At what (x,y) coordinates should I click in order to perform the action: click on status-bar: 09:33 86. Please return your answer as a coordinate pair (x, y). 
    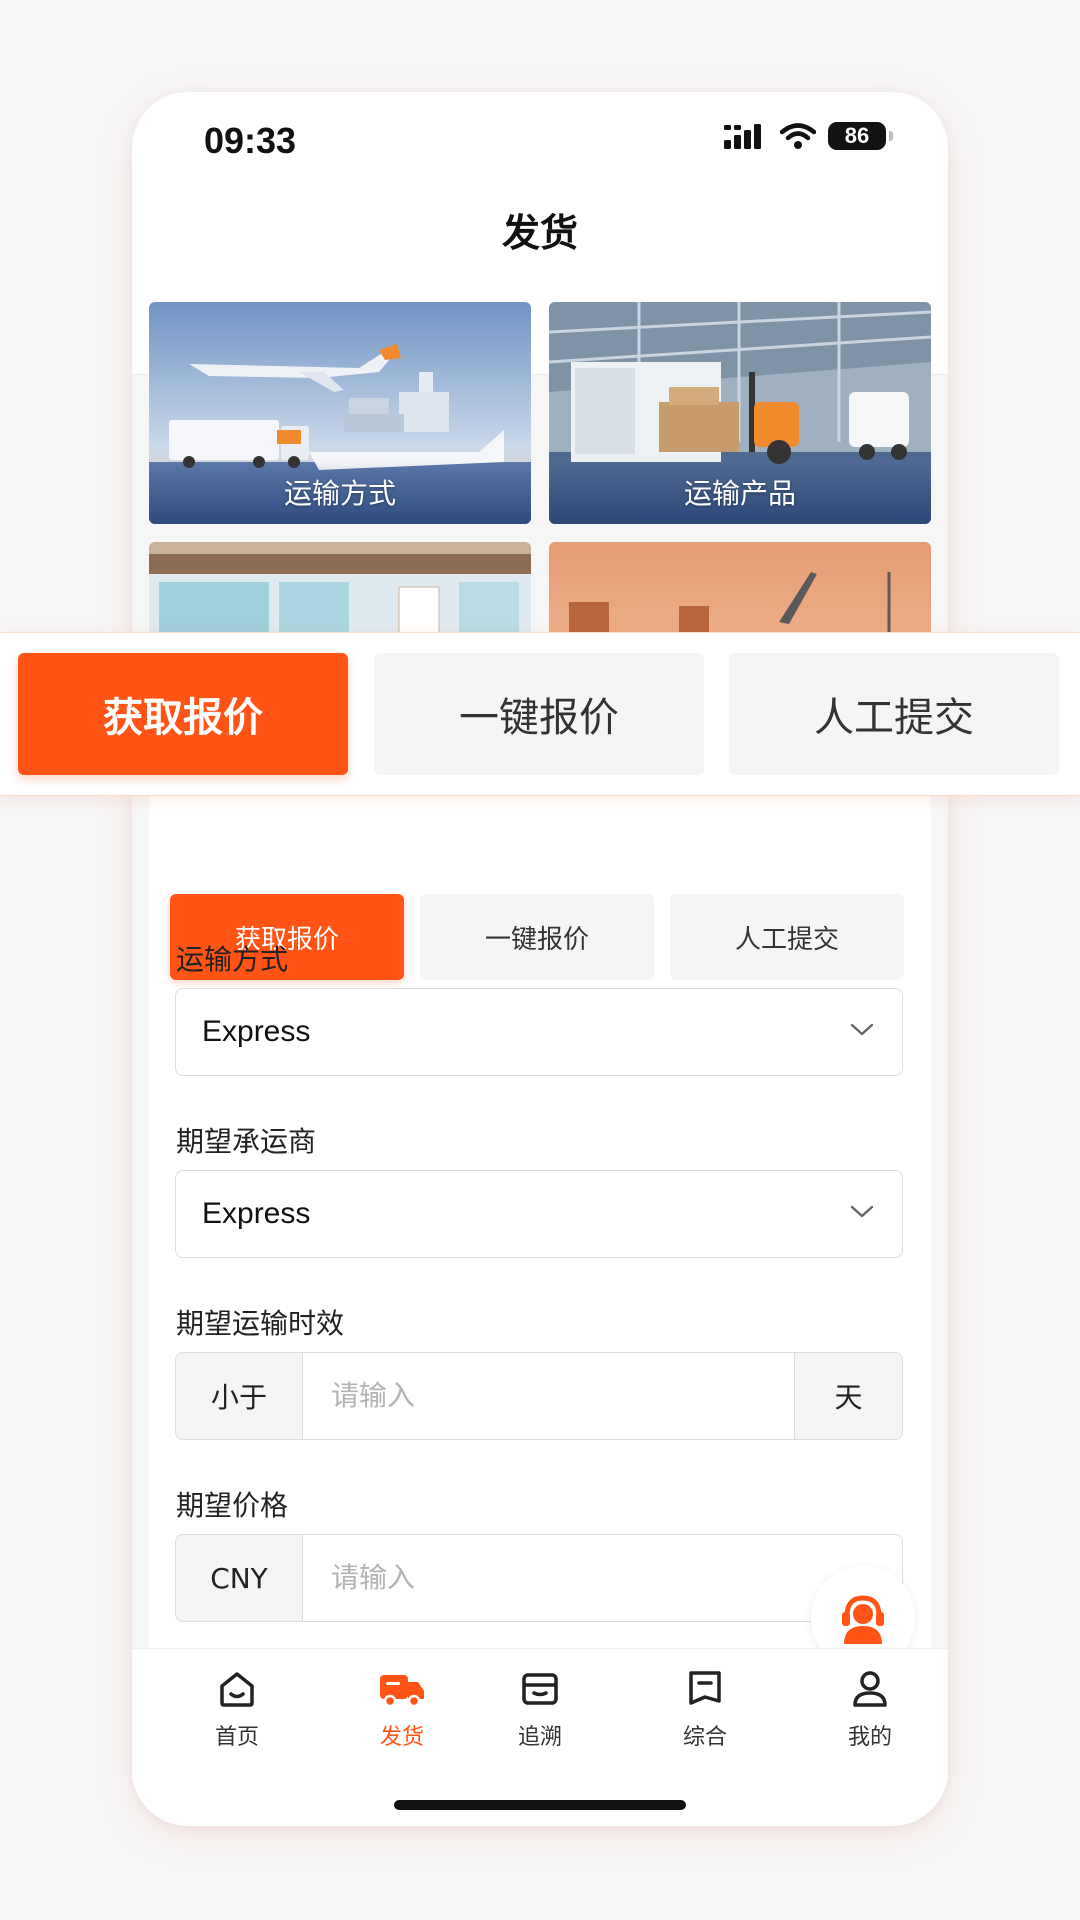
    Looking at the image, I should click on (540, 142).